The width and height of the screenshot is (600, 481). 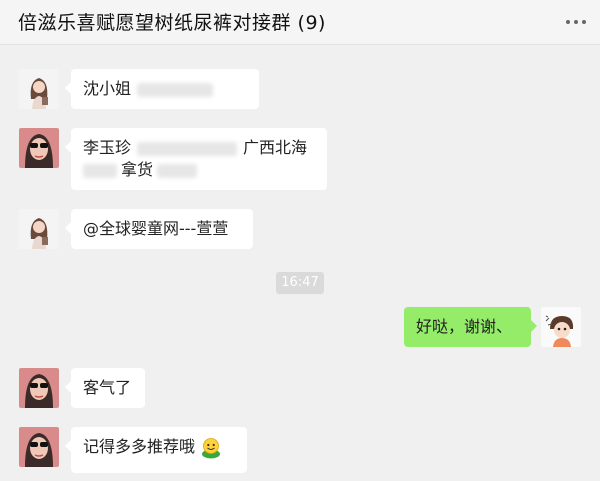 What do you see at coordinates (139, 446) in the screenshot?
I see `message-text: 记得多多推荐哦` at bounding box center [139, 446].